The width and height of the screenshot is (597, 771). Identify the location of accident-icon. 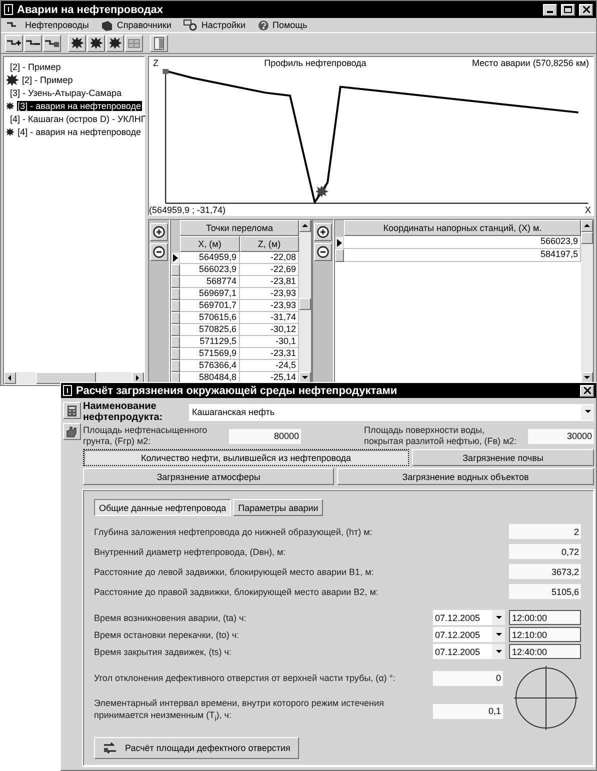
(322, 191).